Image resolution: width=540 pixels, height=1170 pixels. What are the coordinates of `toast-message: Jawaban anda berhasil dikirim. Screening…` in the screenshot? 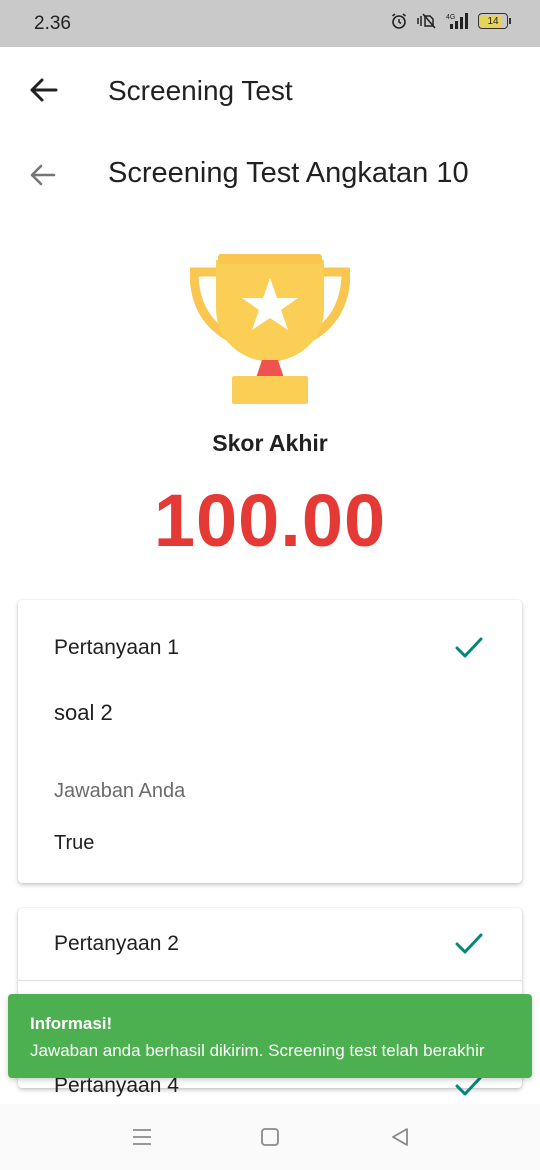 It's located at (257, 1050).